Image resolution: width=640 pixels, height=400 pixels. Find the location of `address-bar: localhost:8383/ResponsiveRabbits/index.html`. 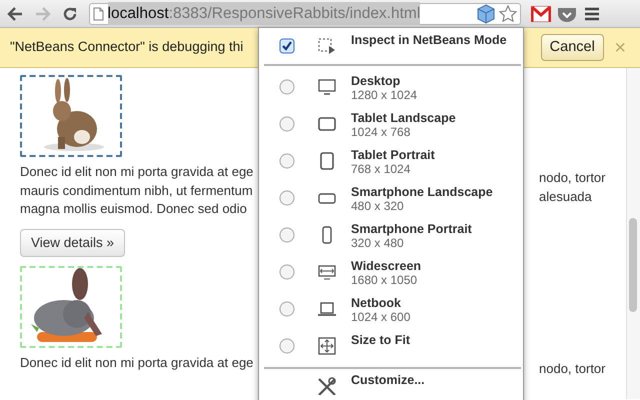

address-bar: localhost:8383/ResponsiveRabbits/index.html is located at coordinates (305, 13).